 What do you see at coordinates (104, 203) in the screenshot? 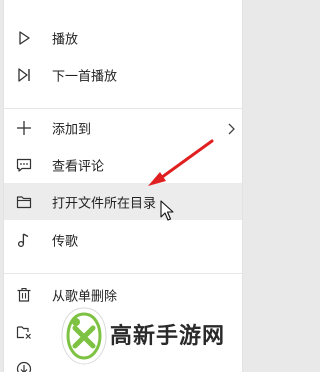
I see `menu-item-label: 打开文件所在目录` at bounding box center [104, 203].